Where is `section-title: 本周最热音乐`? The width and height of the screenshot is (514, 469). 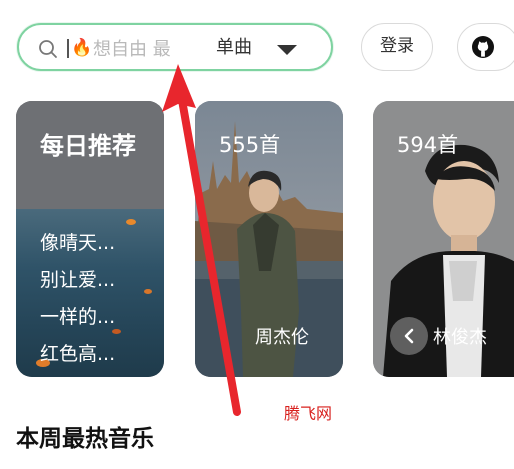
section-title: 本周最热音乐 is located at coordinates (85, 439).